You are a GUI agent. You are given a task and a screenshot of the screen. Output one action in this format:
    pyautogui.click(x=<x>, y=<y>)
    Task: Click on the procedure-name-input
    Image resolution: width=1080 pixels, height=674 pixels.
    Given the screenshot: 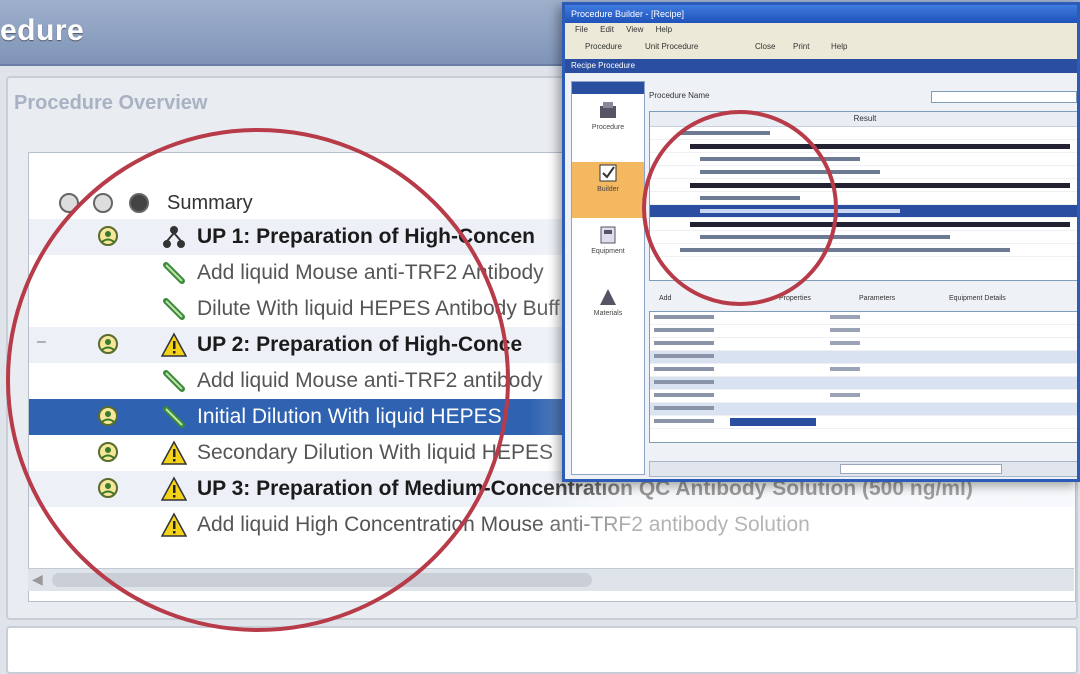 What is the action you would take?
    pyautogui.click(x=1004, y=97)
    